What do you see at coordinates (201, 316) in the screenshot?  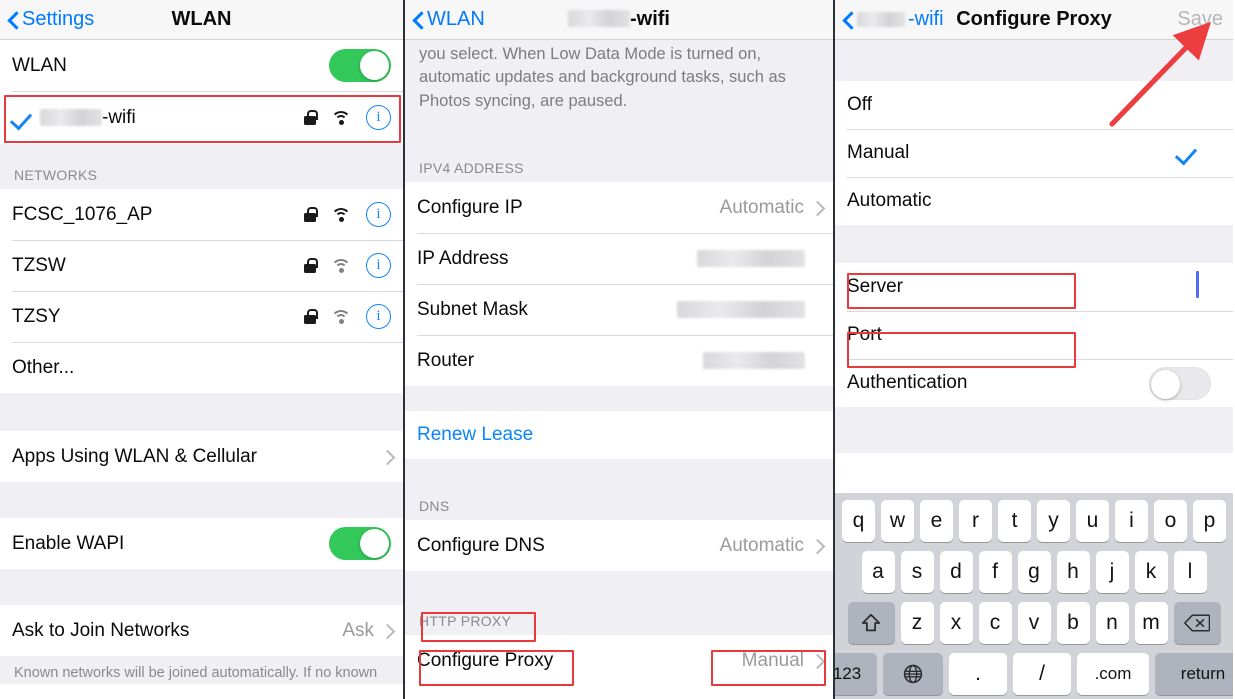 I see `network-row-tzsy: TZSY i` at bounding box center [201, 316].